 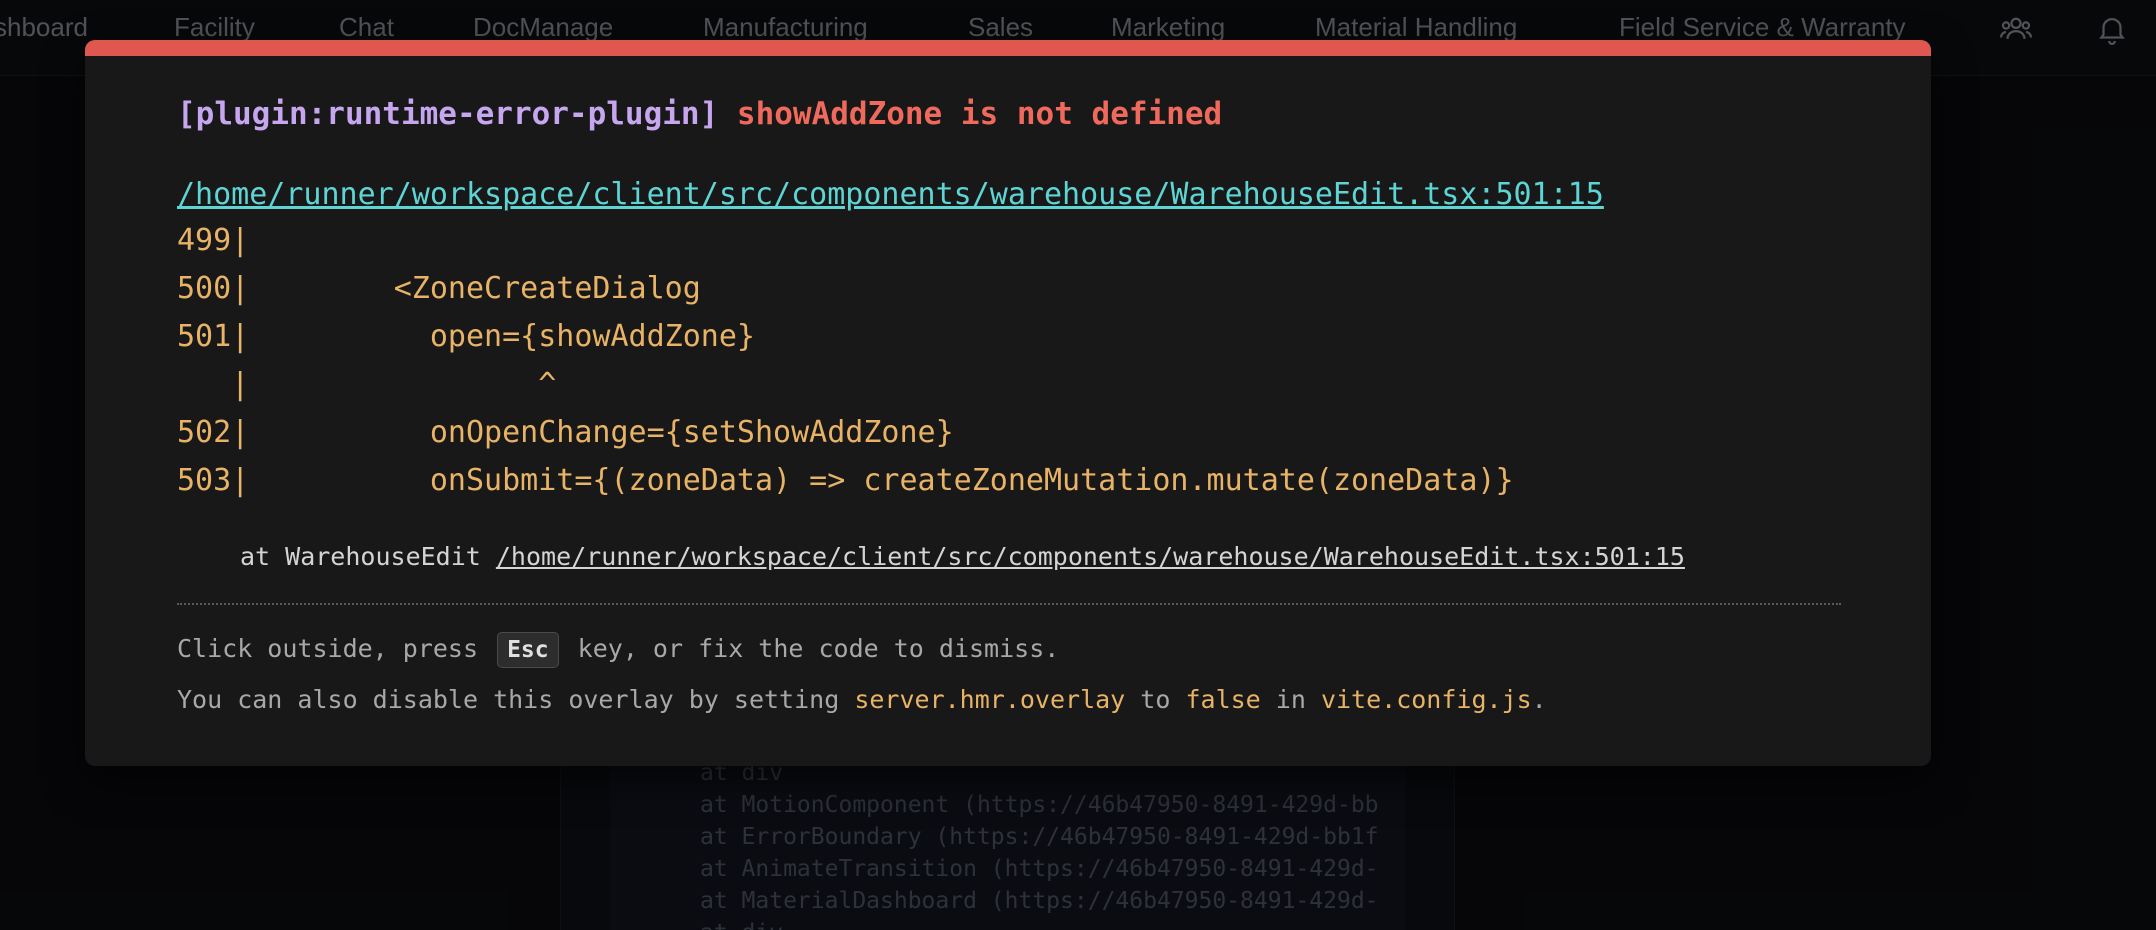 I want to click on code-frame-line: 501| open={showAddZone}, so click(x=466, y=336).